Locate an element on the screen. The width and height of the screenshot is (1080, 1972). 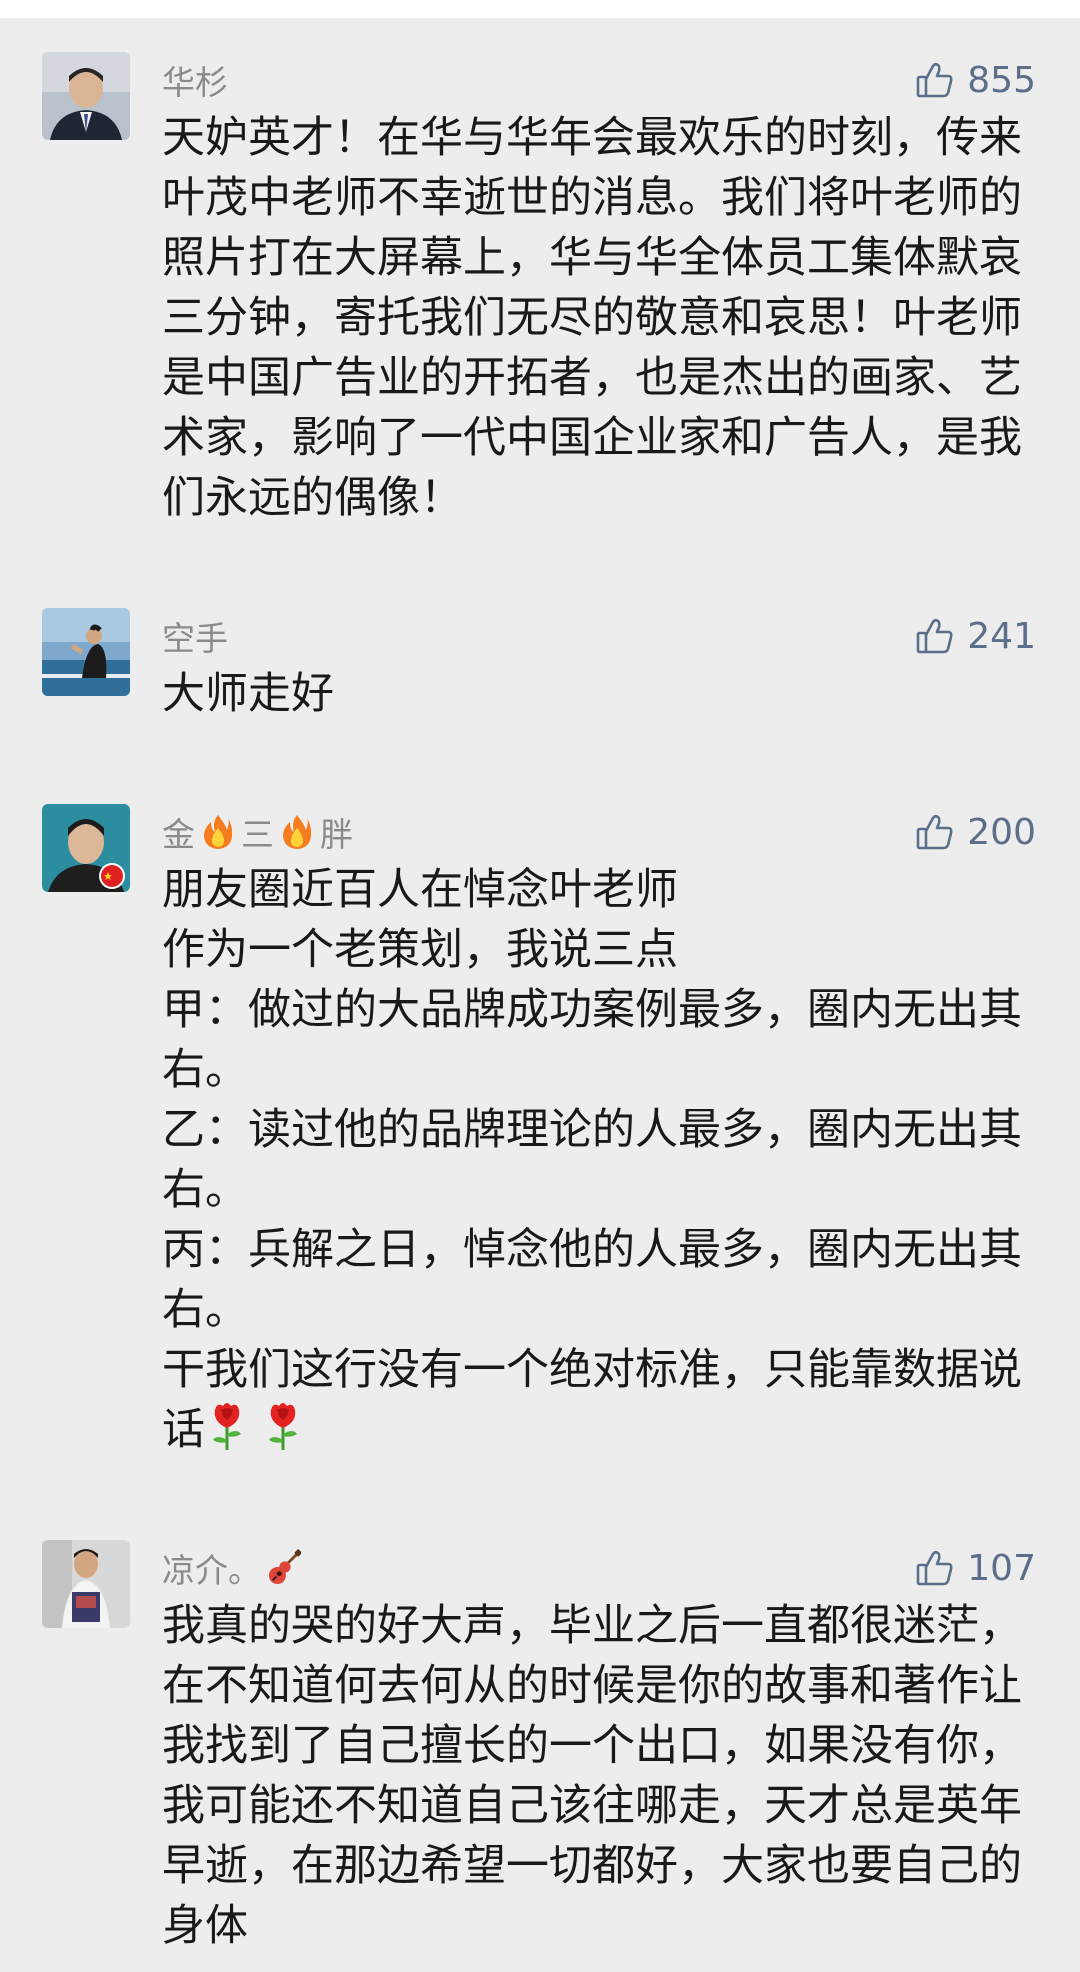
author-name: 华杉 is located at coordinates (195, 82).